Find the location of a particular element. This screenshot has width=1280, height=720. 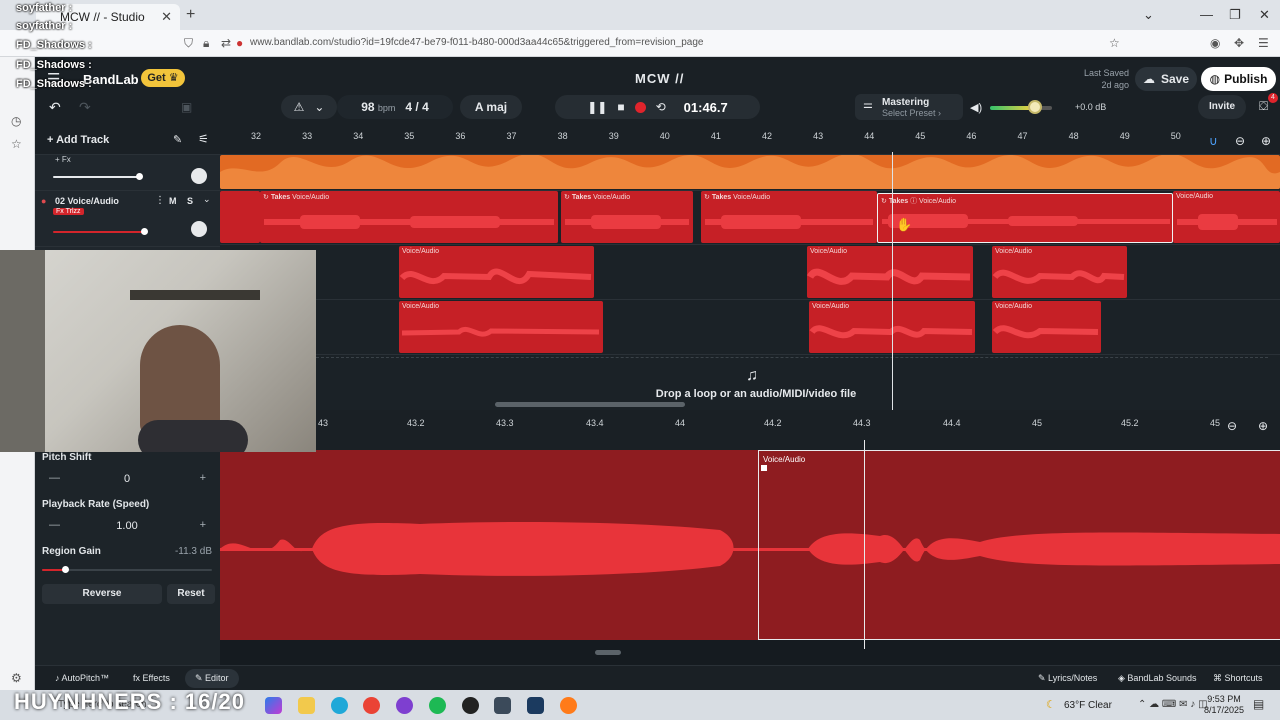

solo-button: S is located at coordinates (190, 201).